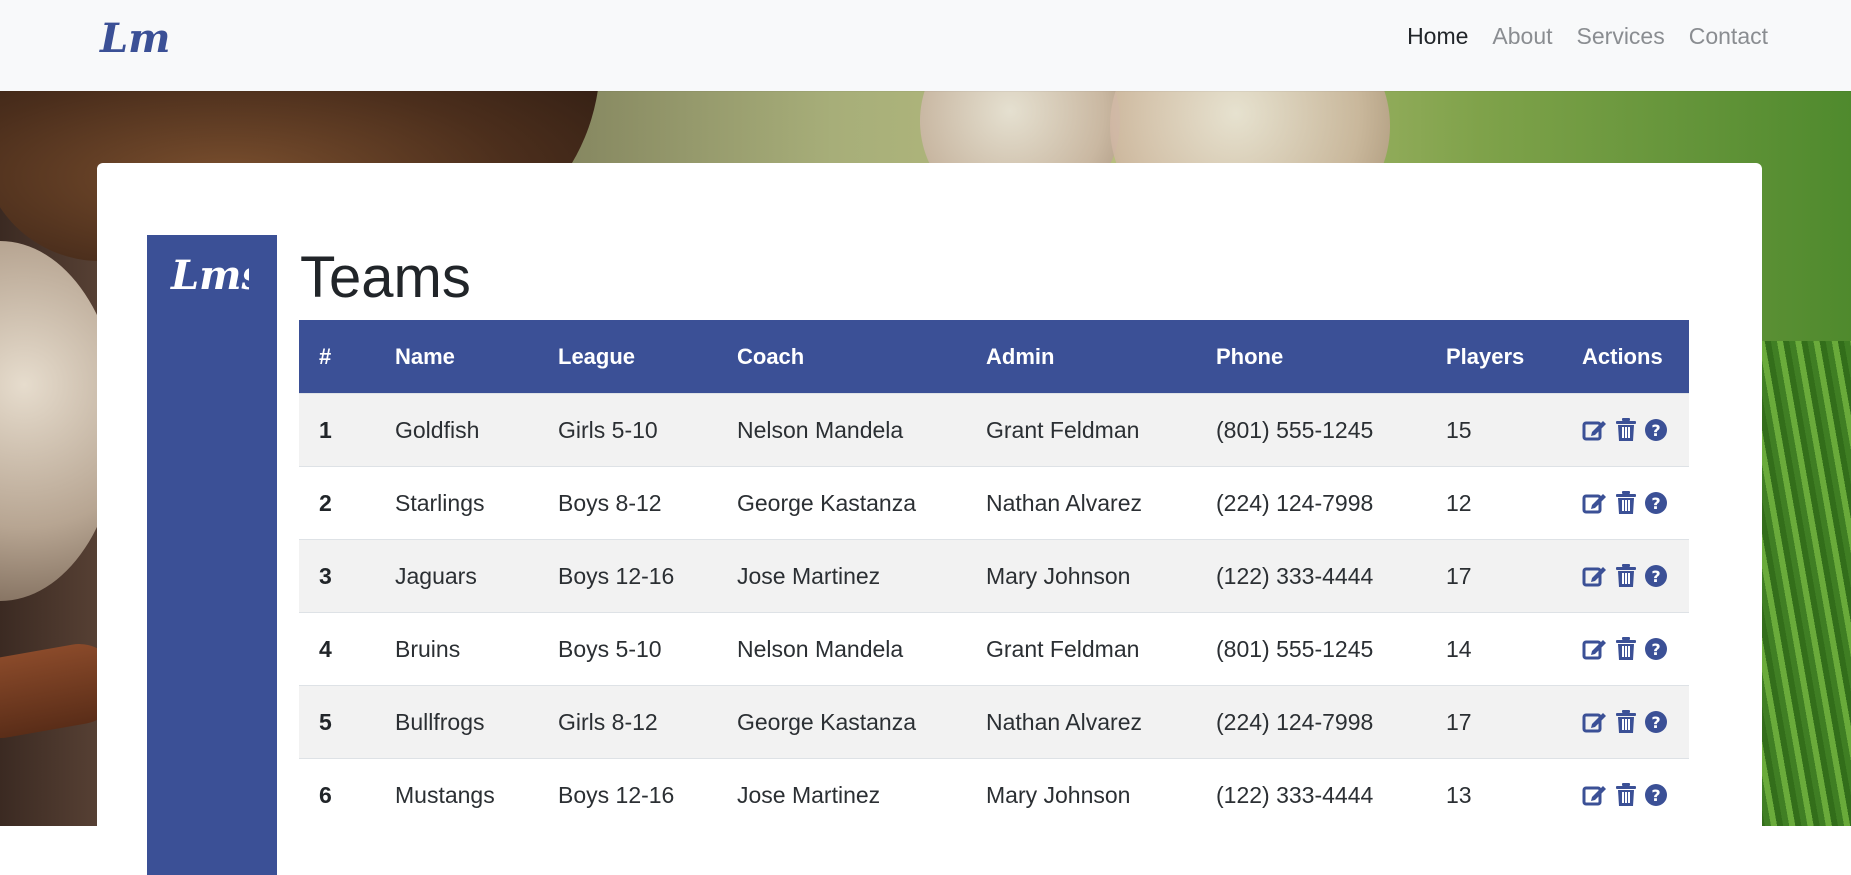 This screenshot has height=875, width=1851. What do you see at coordinates (1494, 357) in the screenshot?
I see `col-header-players: Players` at bounding box center [1494, 357].